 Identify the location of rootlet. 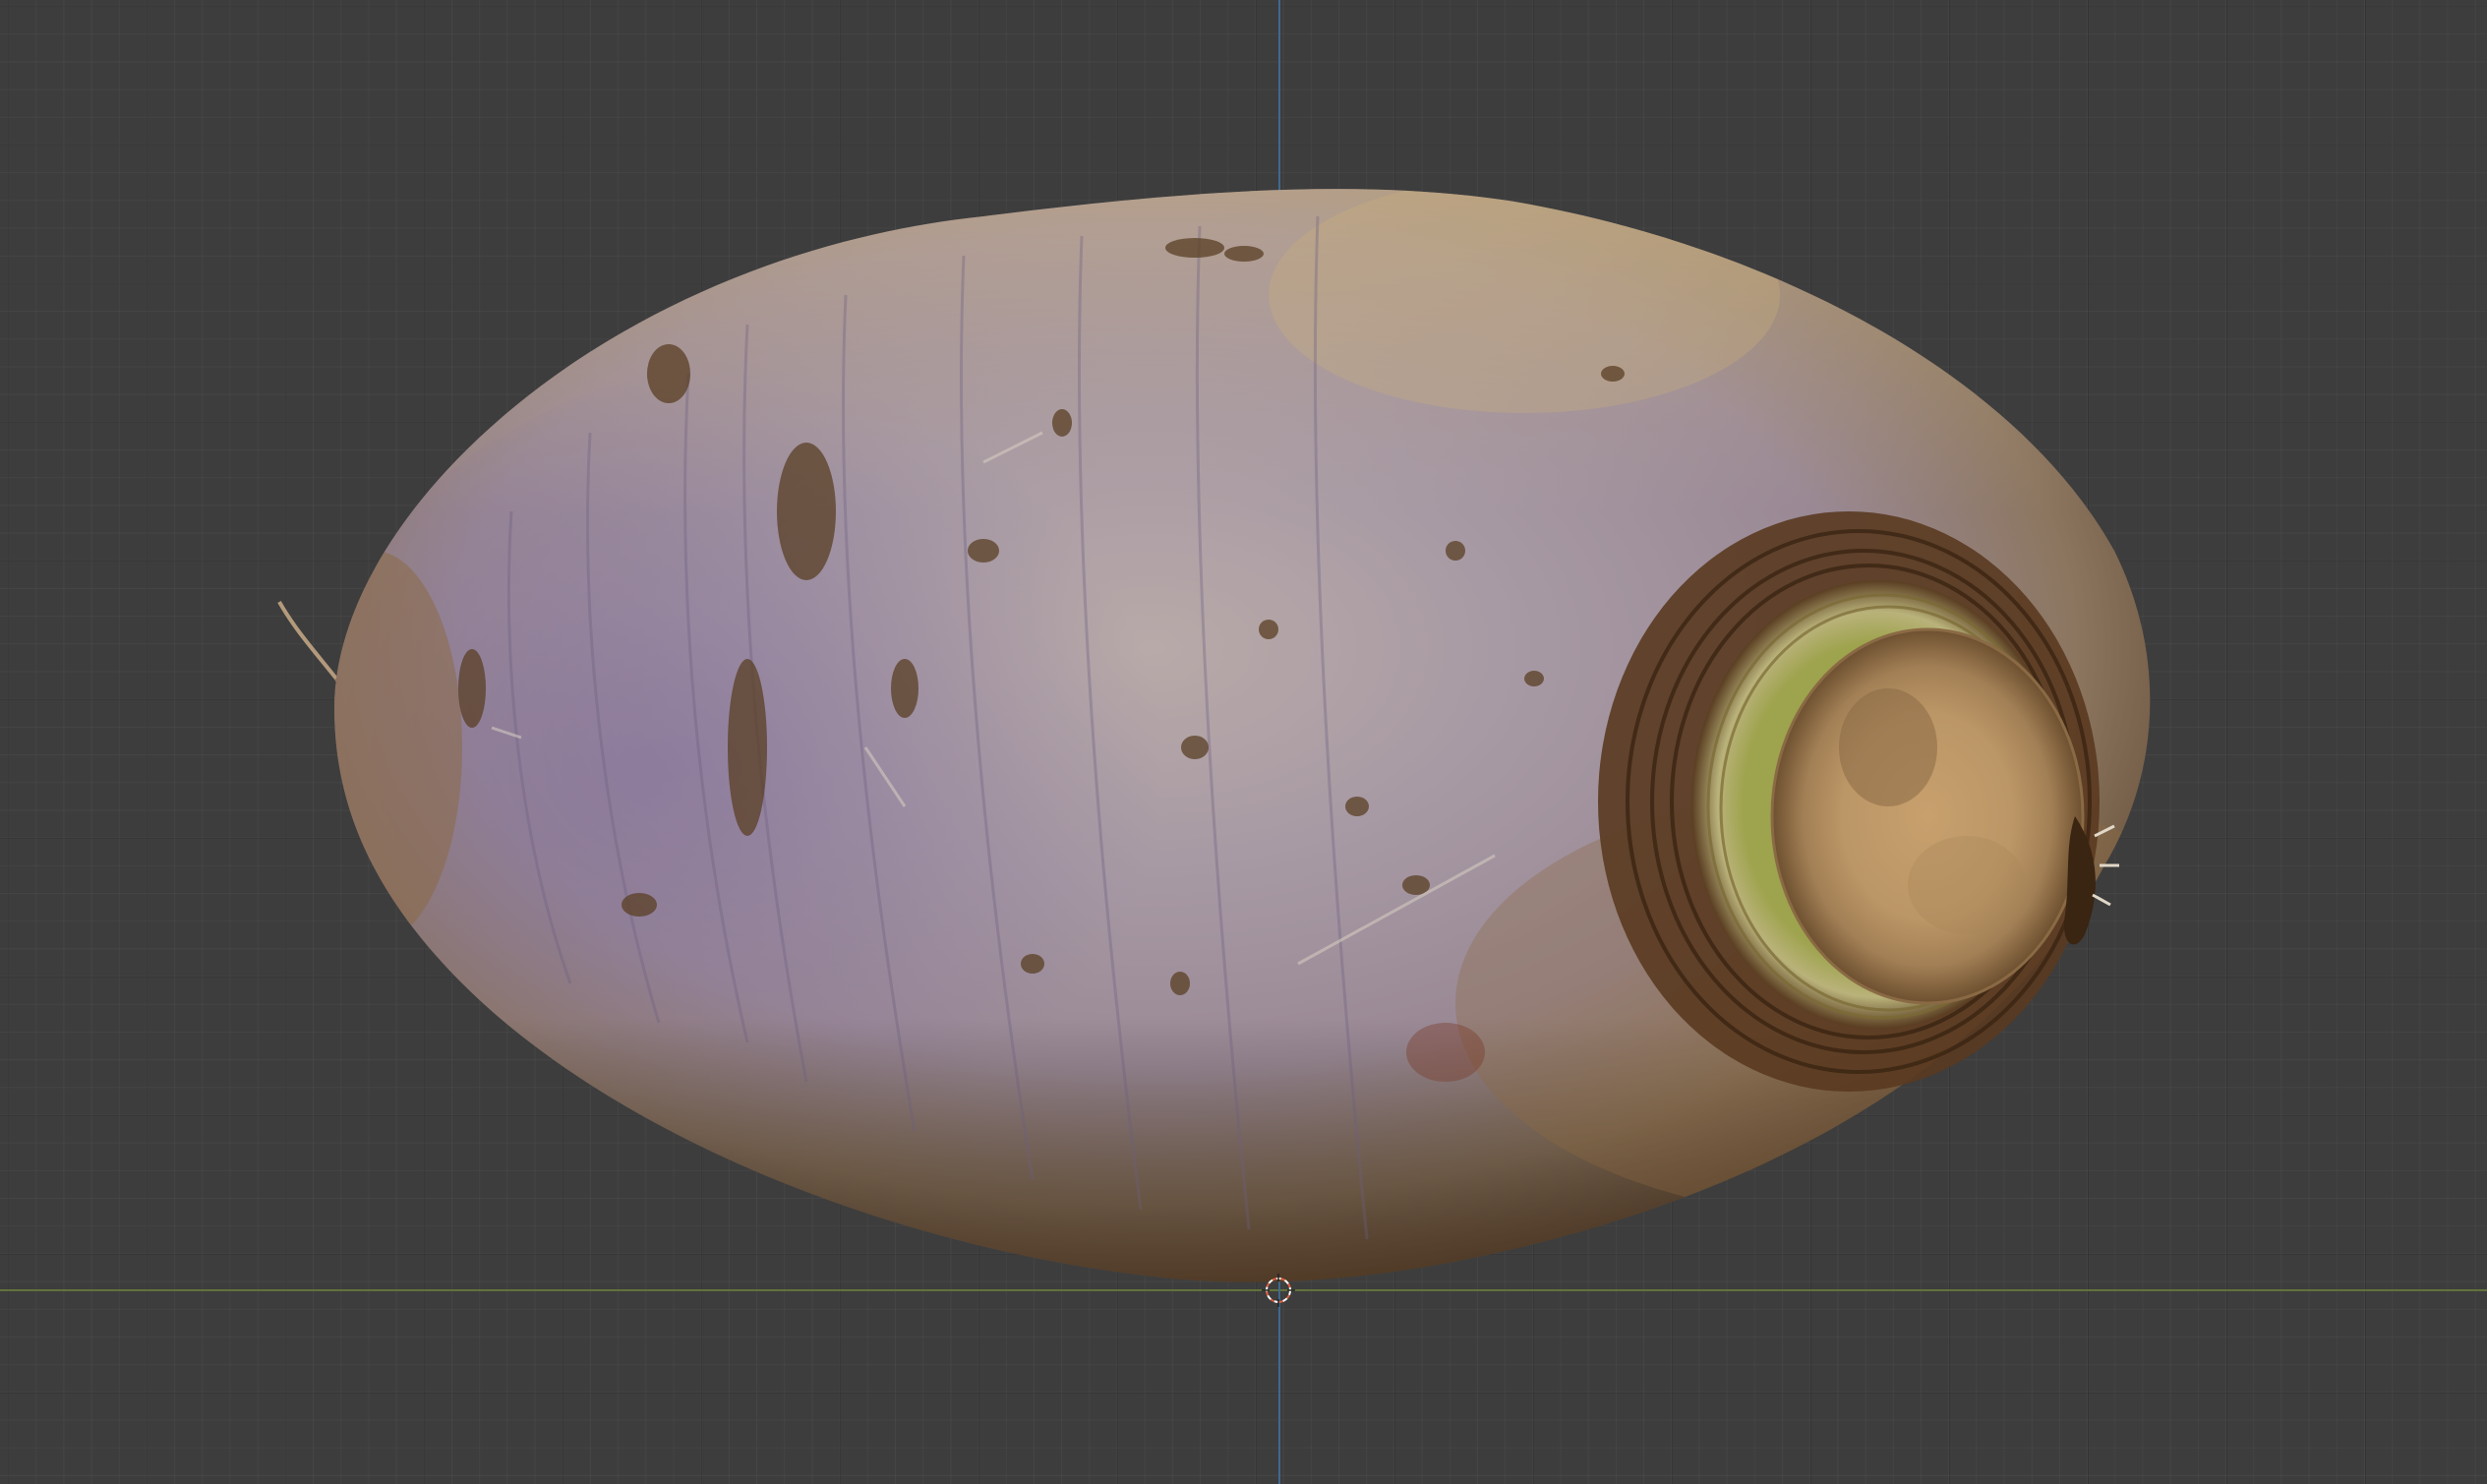
(307, 641).